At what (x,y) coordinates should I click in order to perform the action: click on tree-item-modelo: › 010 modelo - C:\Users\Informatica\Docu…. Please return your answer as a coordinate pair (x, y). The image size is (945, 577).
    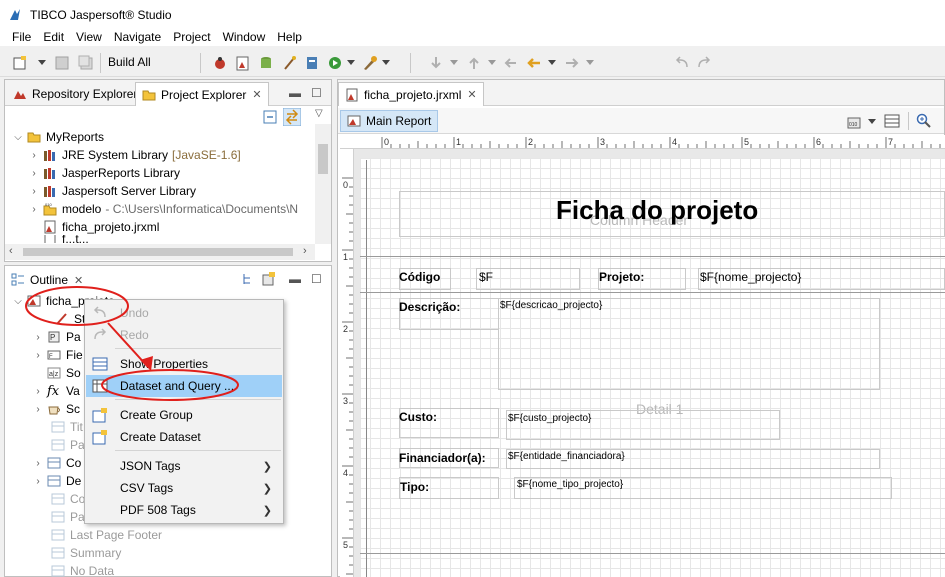
    Looking at the image, I should click on (163, 209).